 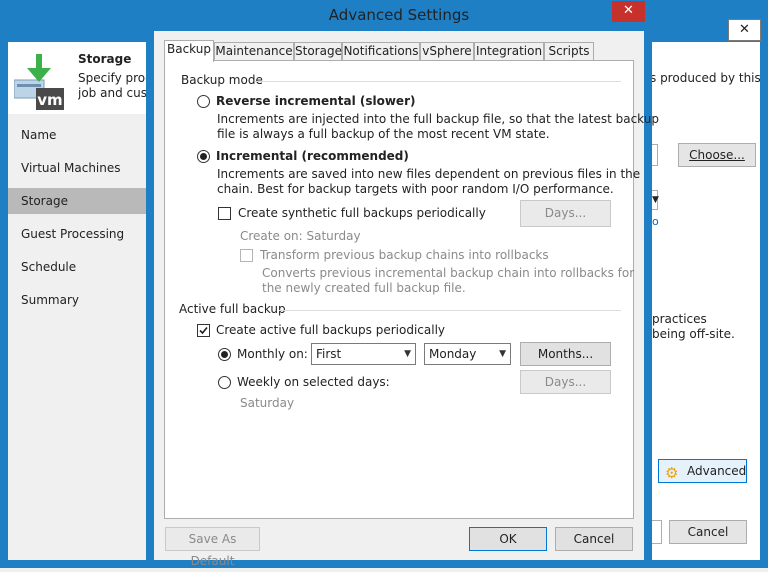 I want to click on tab-integration: Integration, so click(x=509, y=51).